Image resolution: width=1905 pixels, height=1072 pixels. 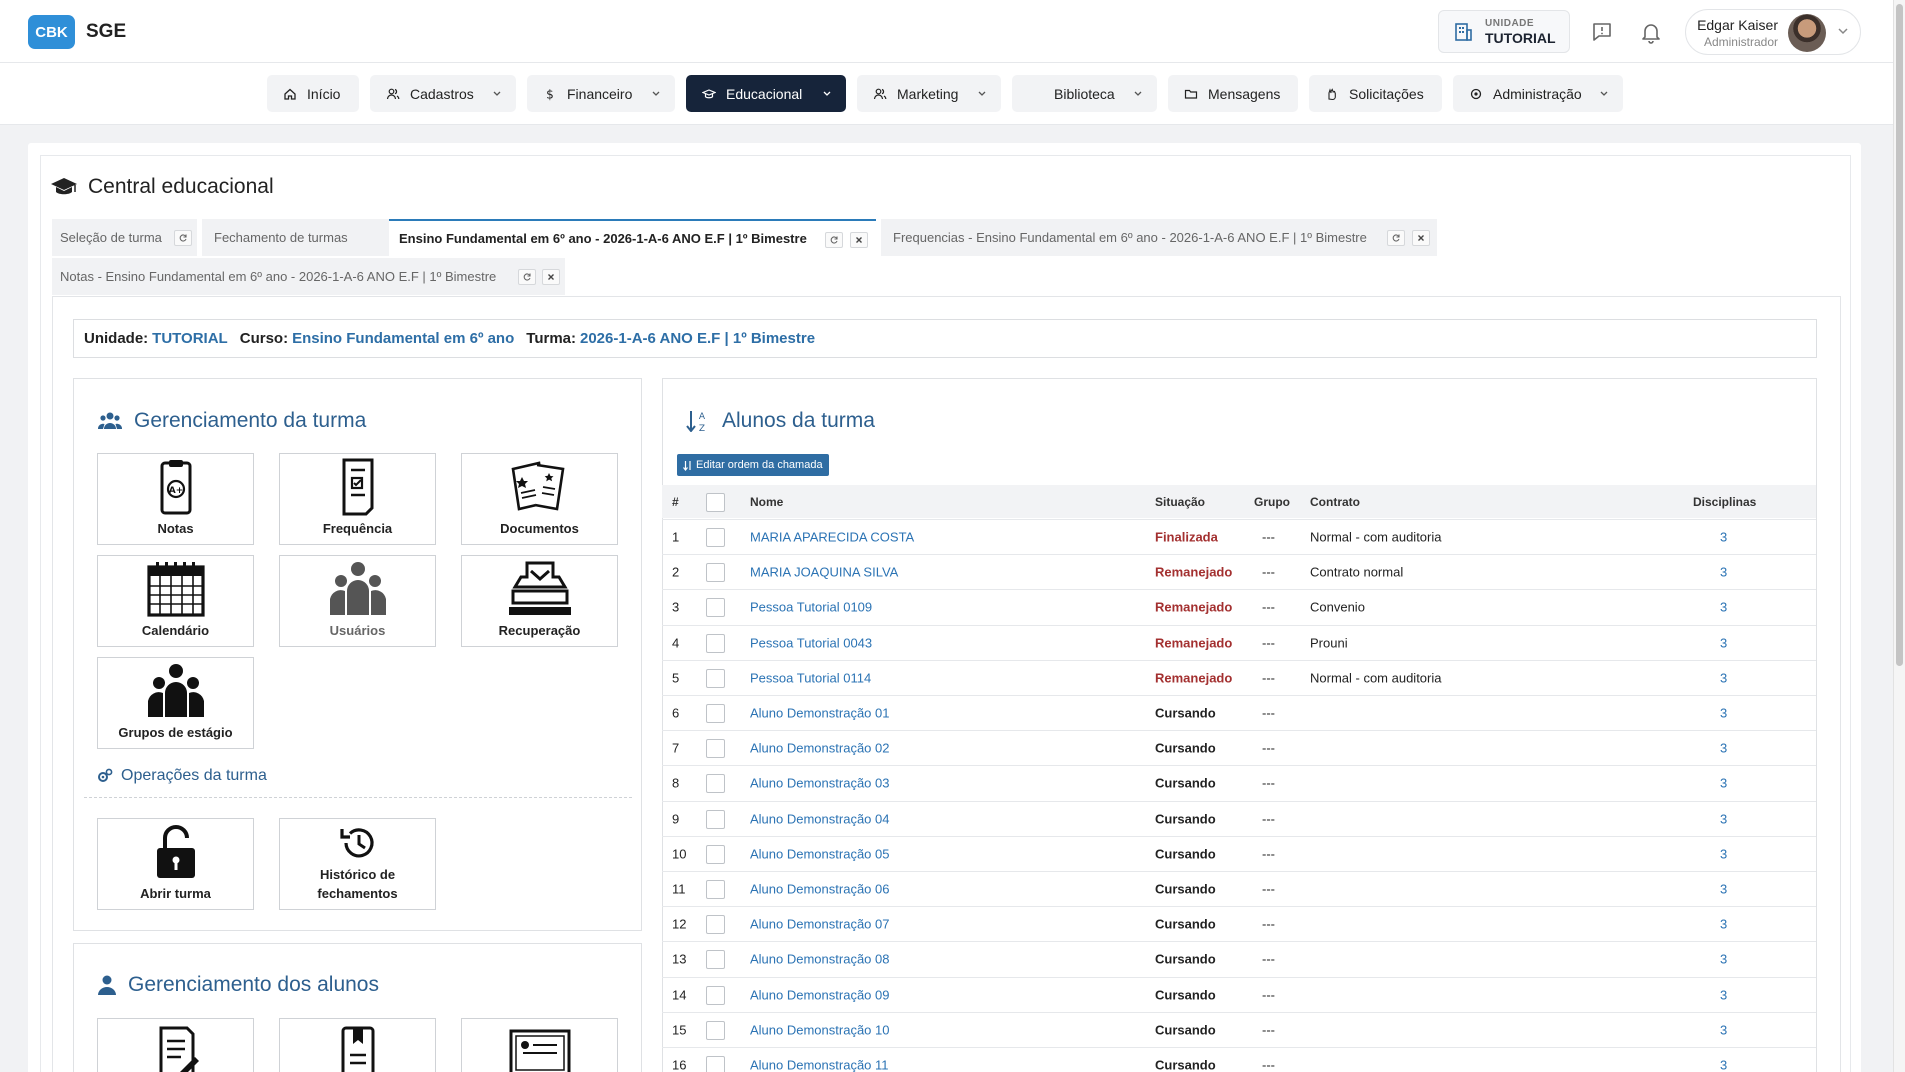 What do you see at coordinates (819, 994) in the screenshot?
I see `student-name-link: Aluno Demonstração 09` at bounding box center [819, 994].